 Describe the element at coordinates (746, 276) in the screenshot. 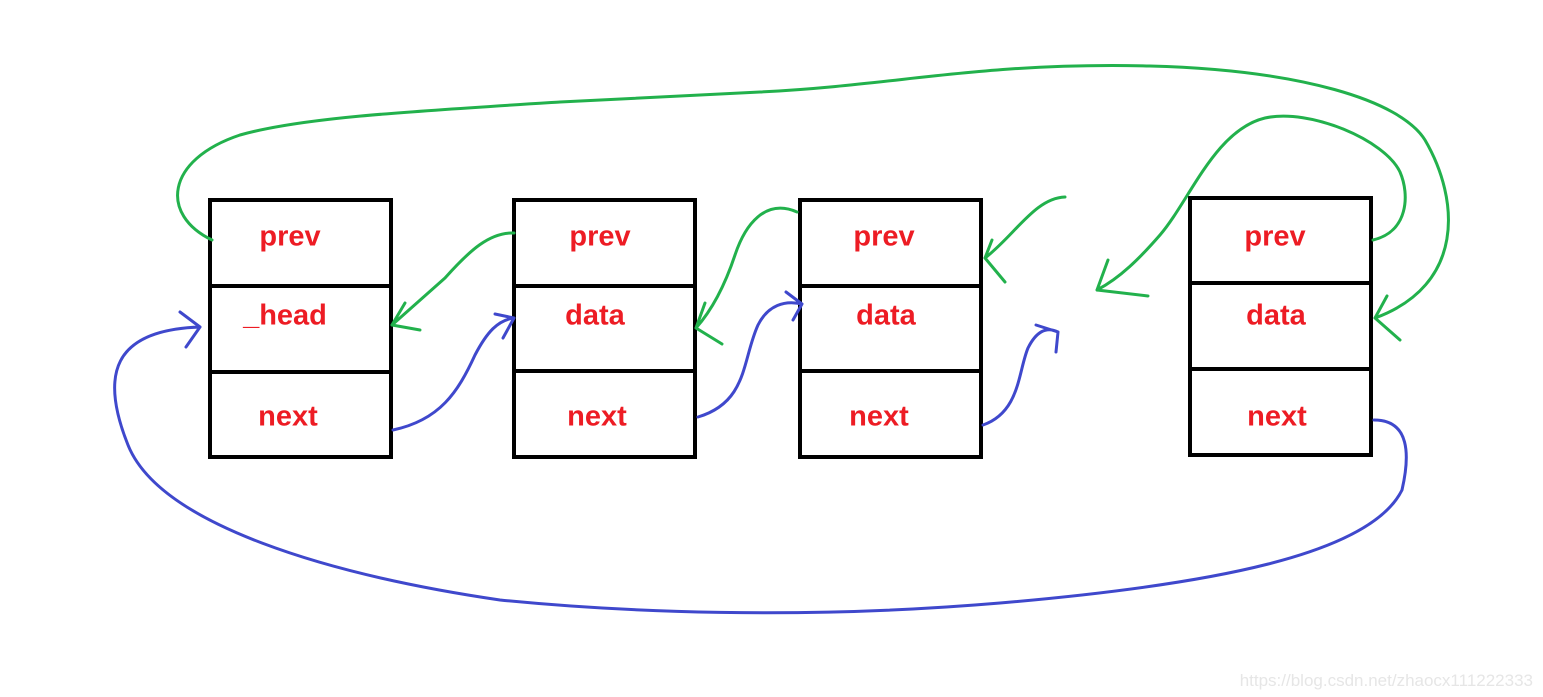

I see `prev-link-node3-to-node2` at that location.